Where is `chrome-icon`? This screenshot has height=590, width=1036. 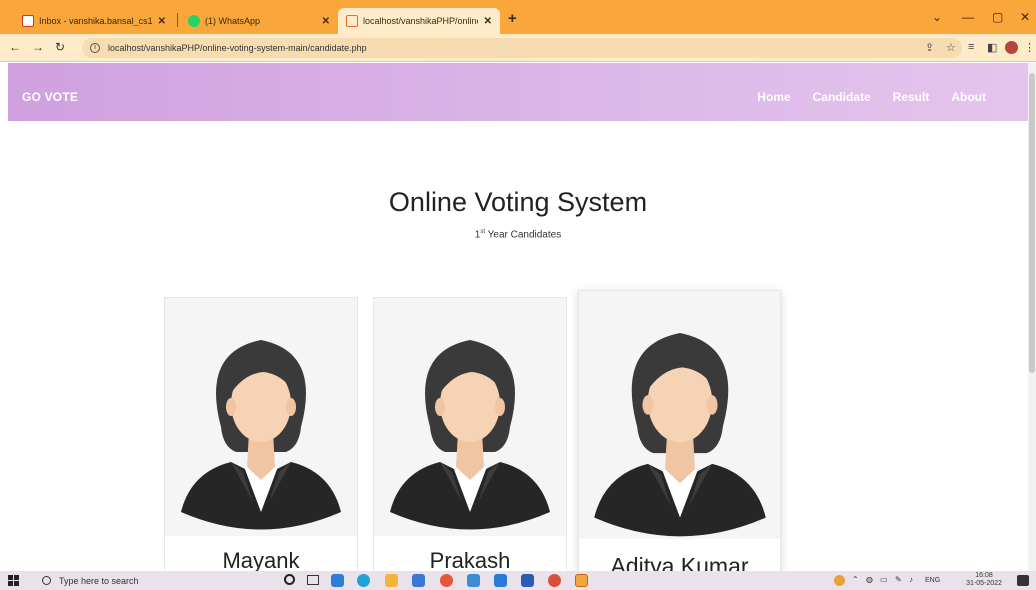 chrome-icon is located at coordinates (446, 580).